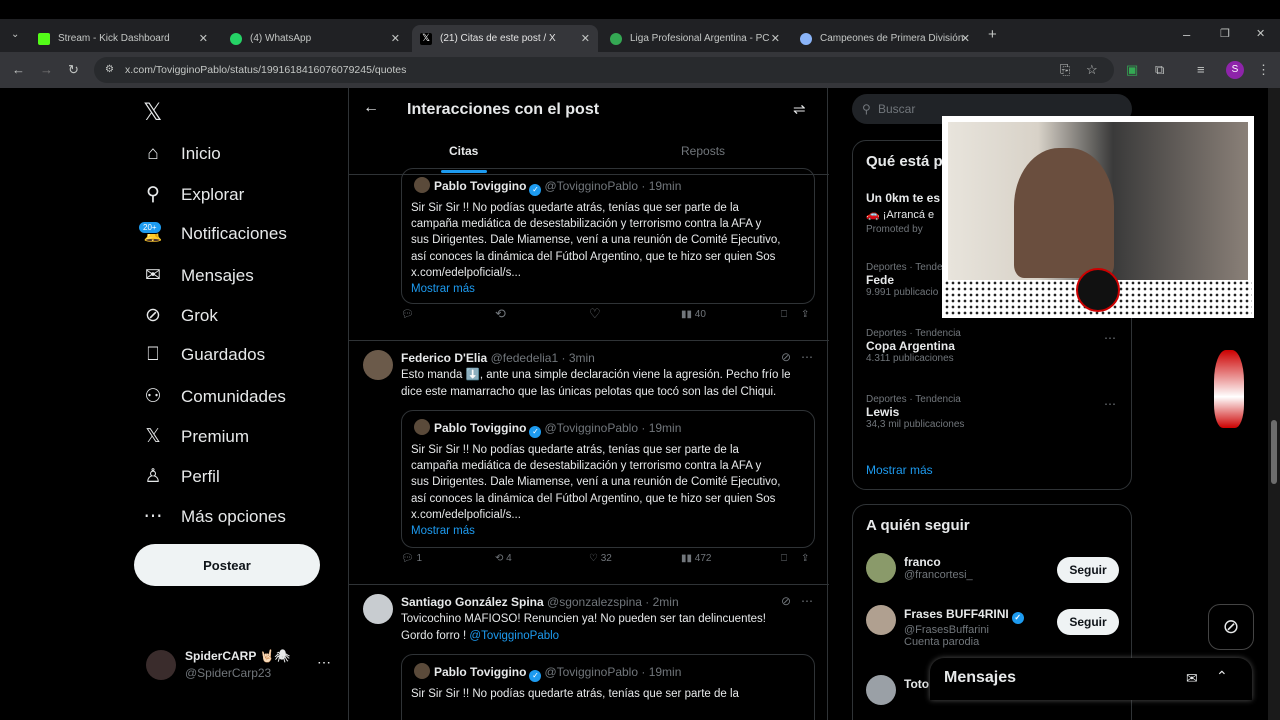 The height and width of the screenshot is (720, 1280). What do you see at coordinates (194, 436) in the screenshot?
I see `nav-premium: 𝕏 Premium` at bounding box center [194, 436].